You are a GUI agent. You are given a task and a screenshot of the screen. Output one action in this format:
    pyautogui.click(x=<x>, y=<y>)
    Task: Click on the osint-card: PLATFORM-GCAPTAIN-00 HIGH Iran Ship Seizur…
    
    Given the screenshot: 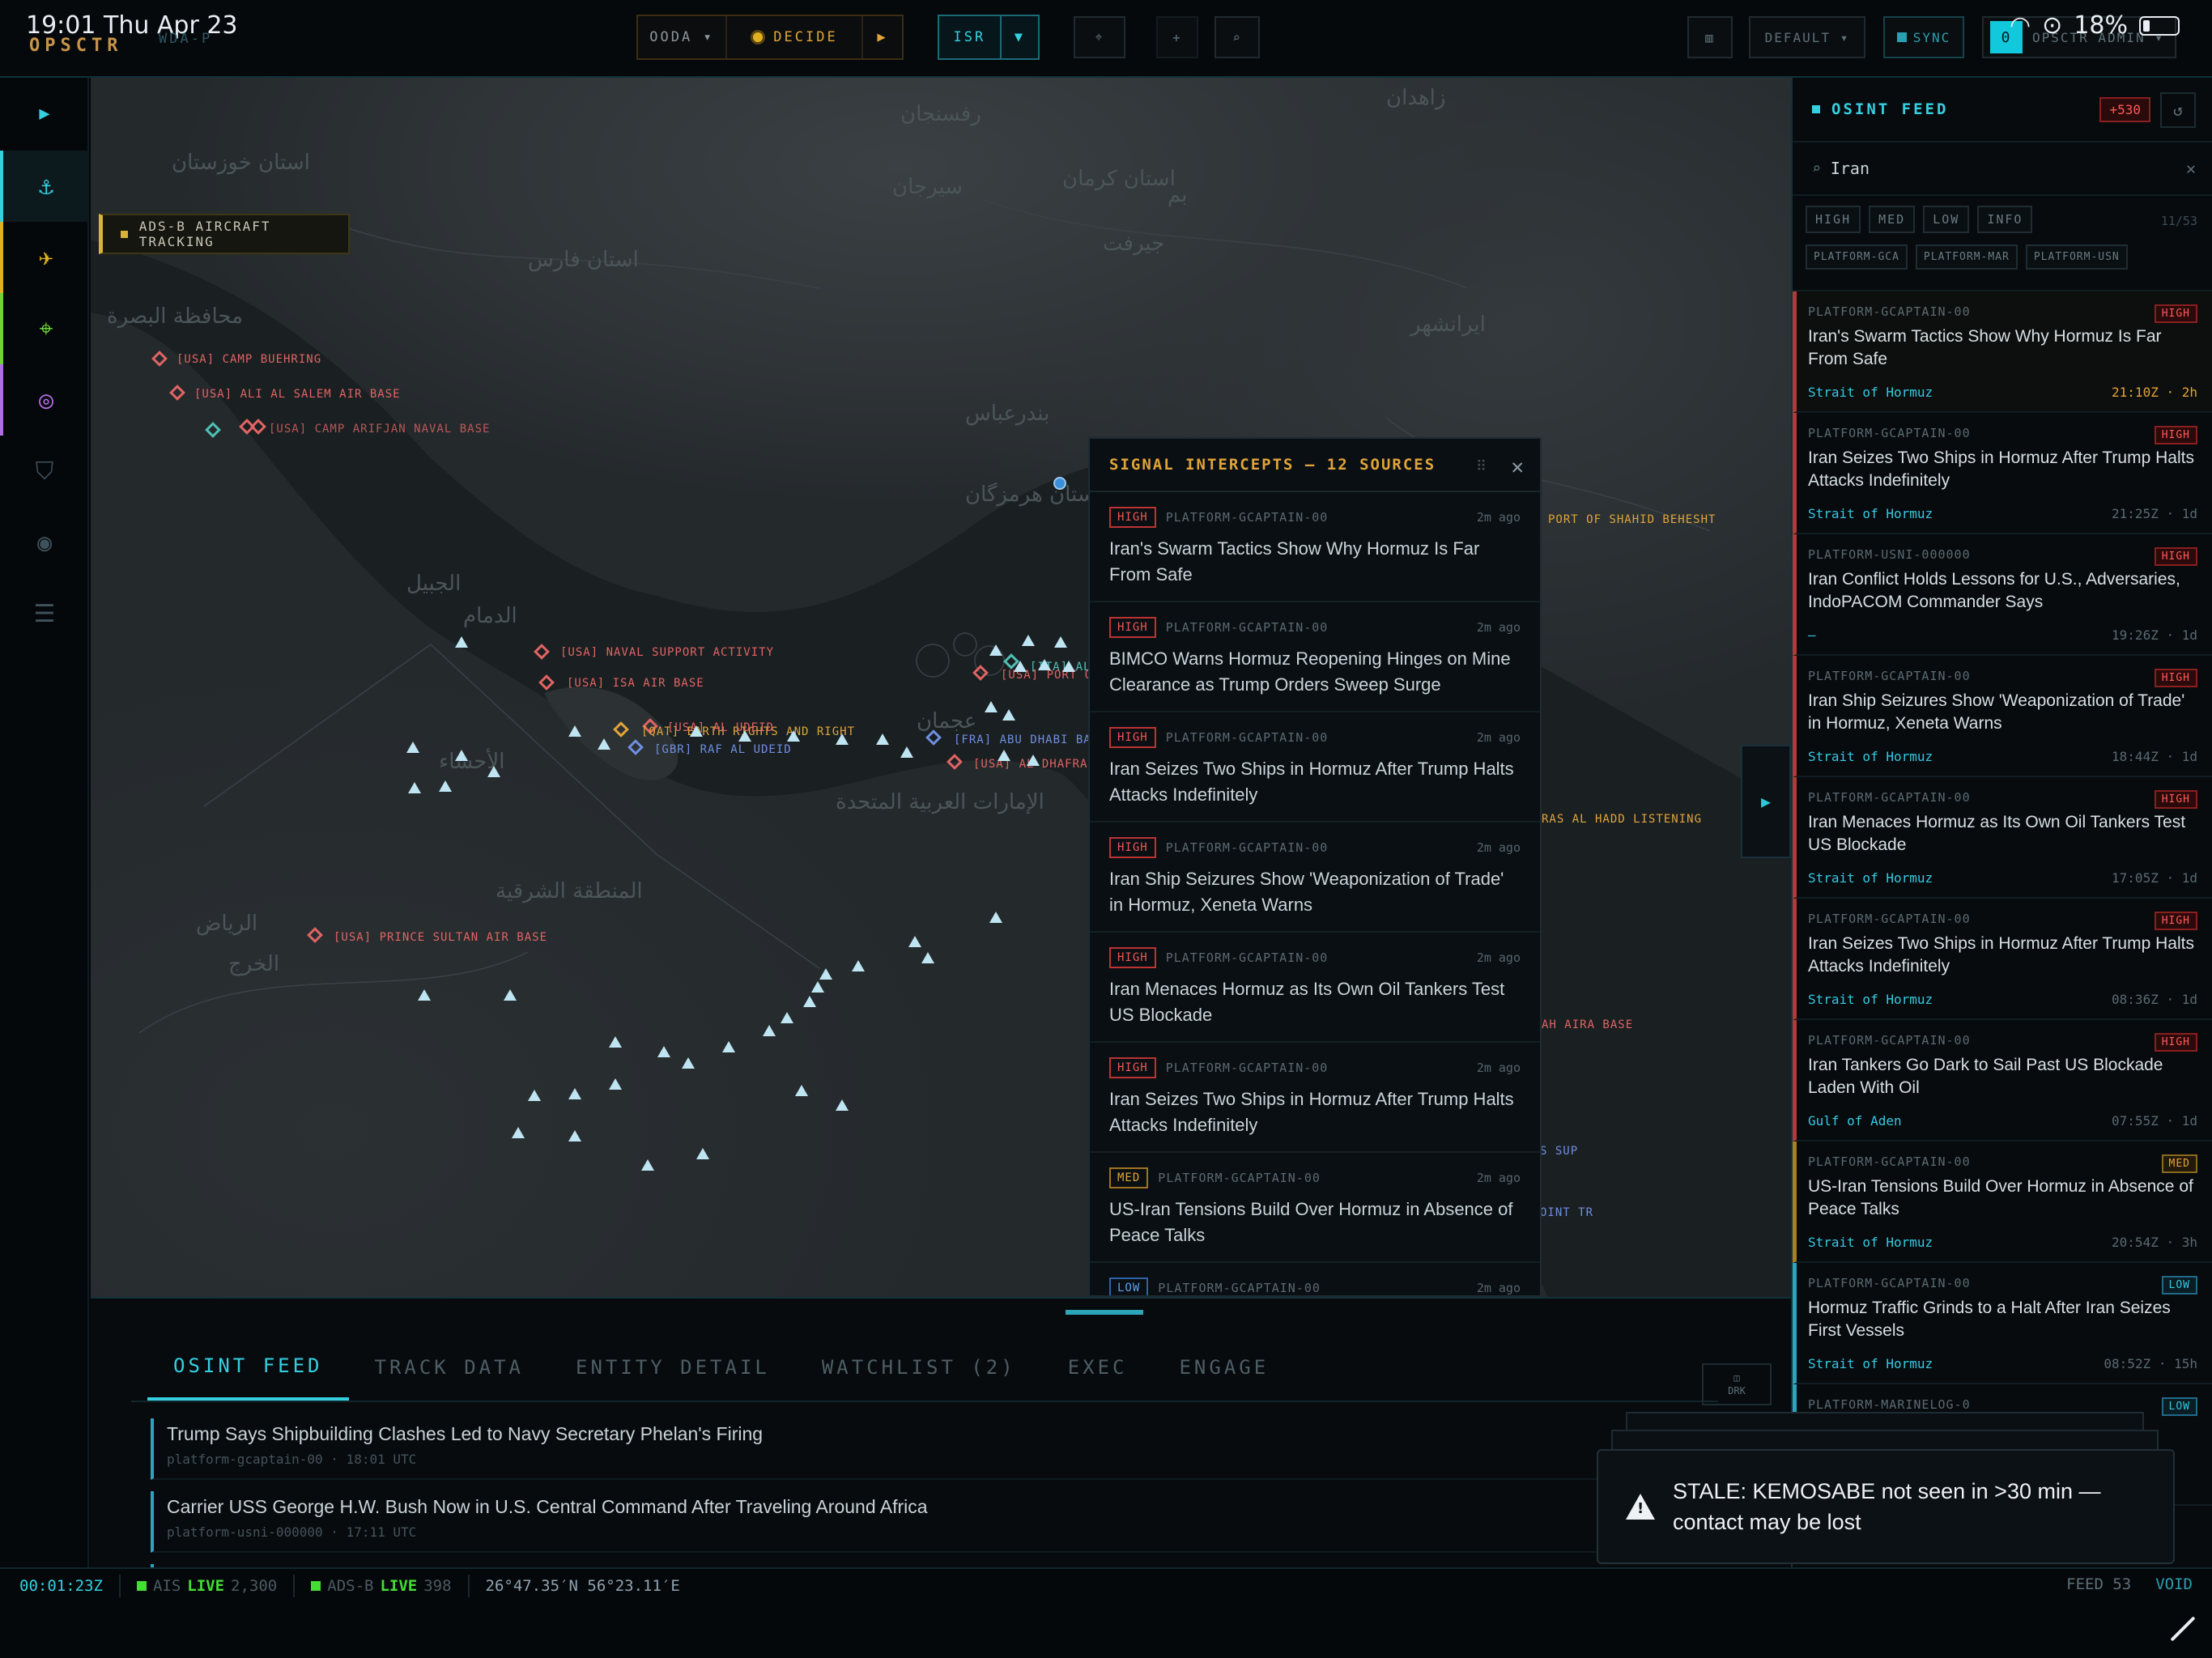 What is the action you would take?
    pyautogui.click(x=2003, y=716)
    